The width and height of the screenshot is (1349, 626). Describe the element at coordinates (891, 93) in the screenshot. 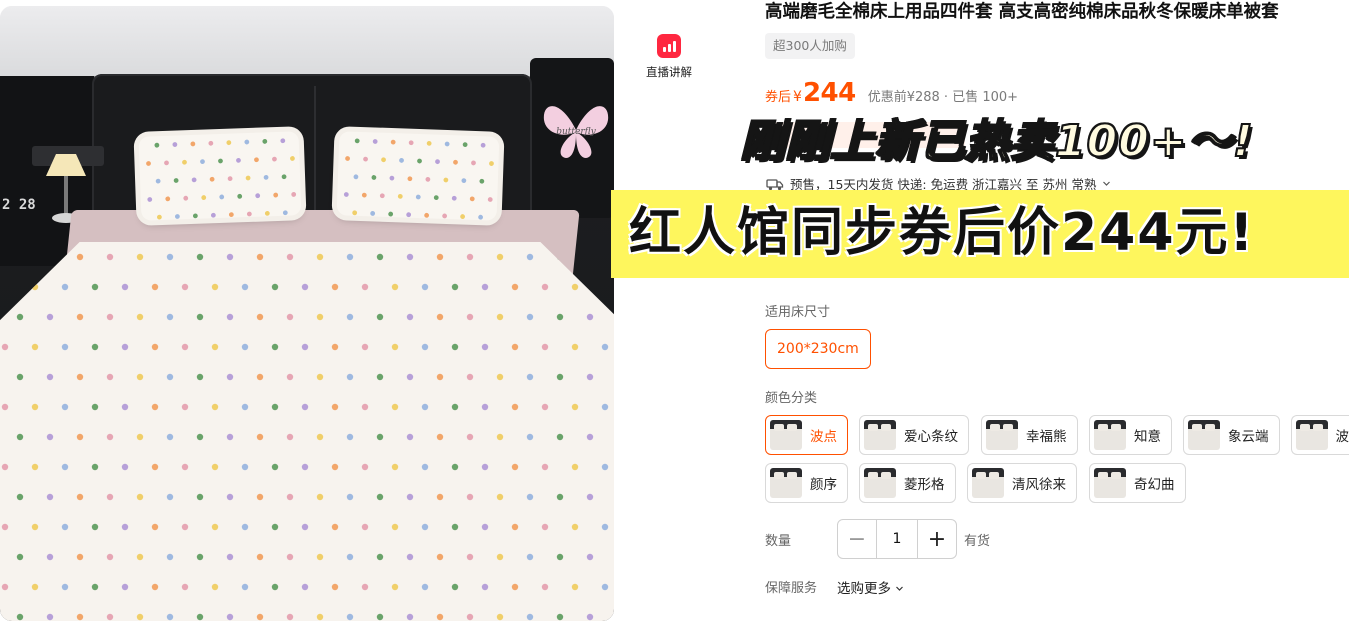

I see `price-row: 券后 ¥ 244 优惠前¥288 · 已售 100+` at that location.